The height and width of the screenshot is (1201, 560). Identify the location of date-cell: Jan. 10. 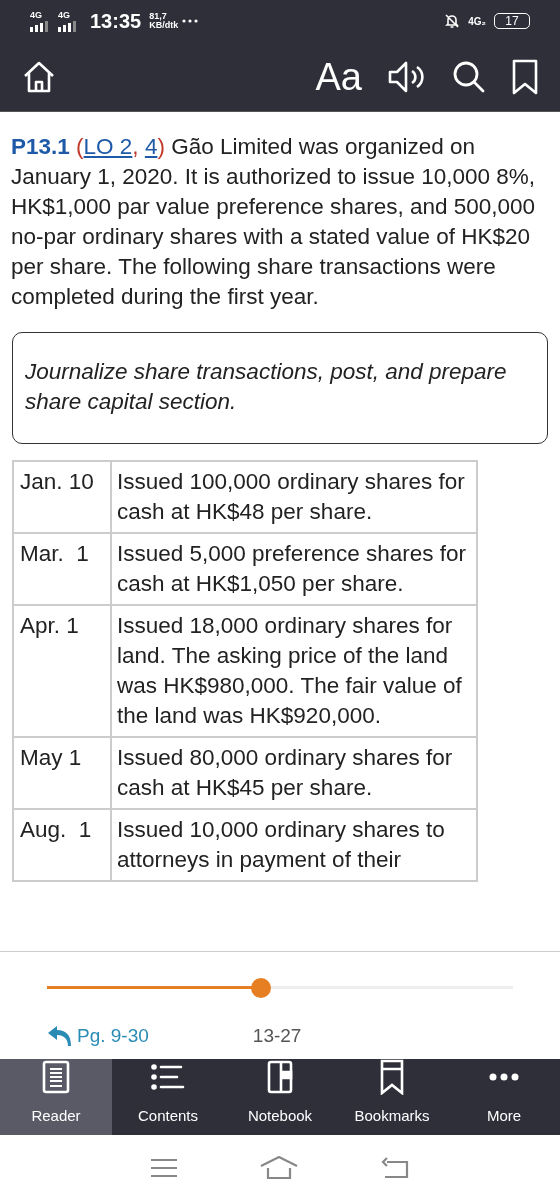
(62, 497).